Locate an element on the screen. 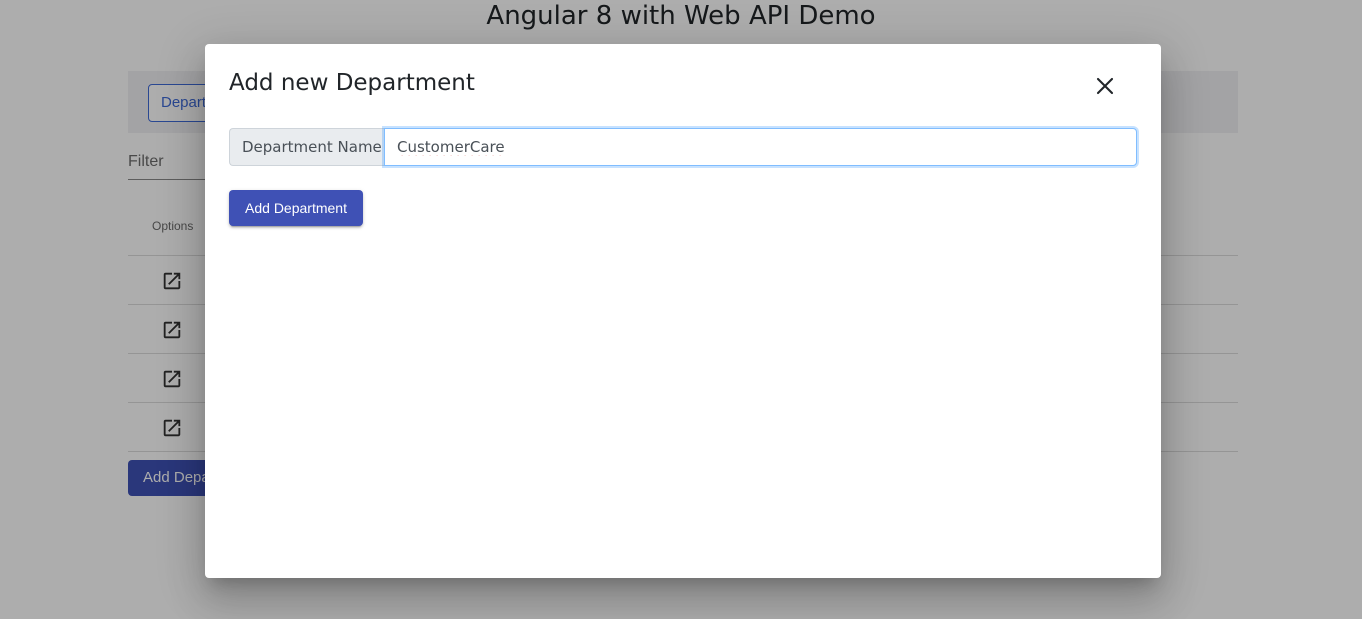 The height and width of the screenshot is (619, 1362). add-department-button: Add Department is located at coordinates (296, 208).